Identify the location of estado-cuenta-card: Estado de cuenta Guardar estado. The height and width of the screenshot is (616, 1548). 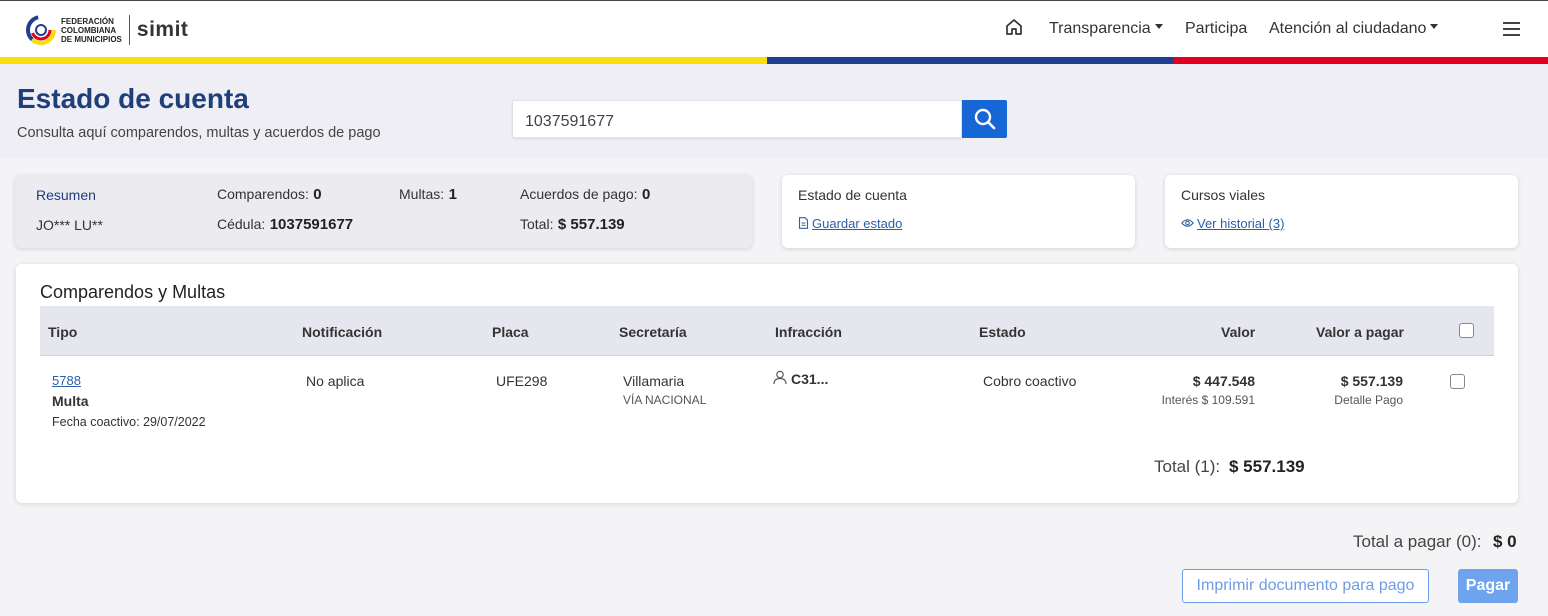
(958, 211).